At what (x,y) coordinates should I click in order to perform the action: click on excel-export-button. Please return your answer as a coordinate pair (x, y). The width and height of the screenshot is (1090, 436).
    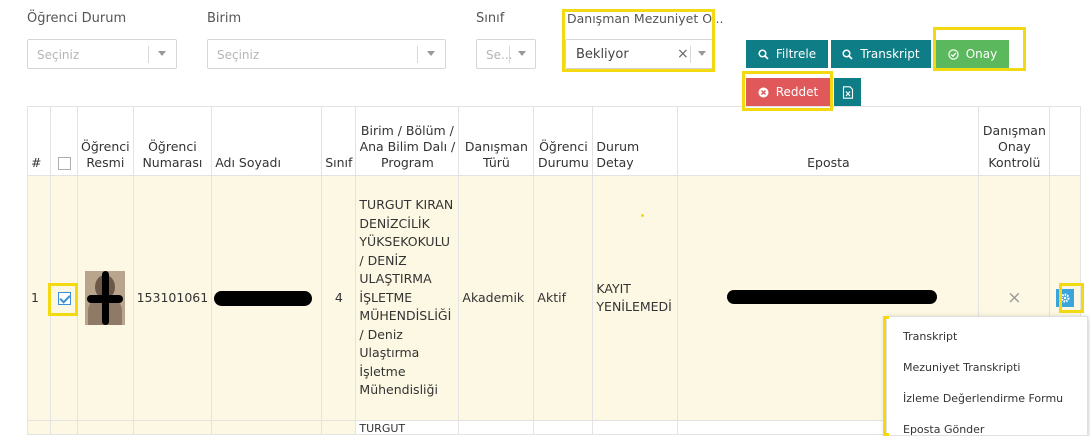
    Looking at the image, I should click on (847, 92).